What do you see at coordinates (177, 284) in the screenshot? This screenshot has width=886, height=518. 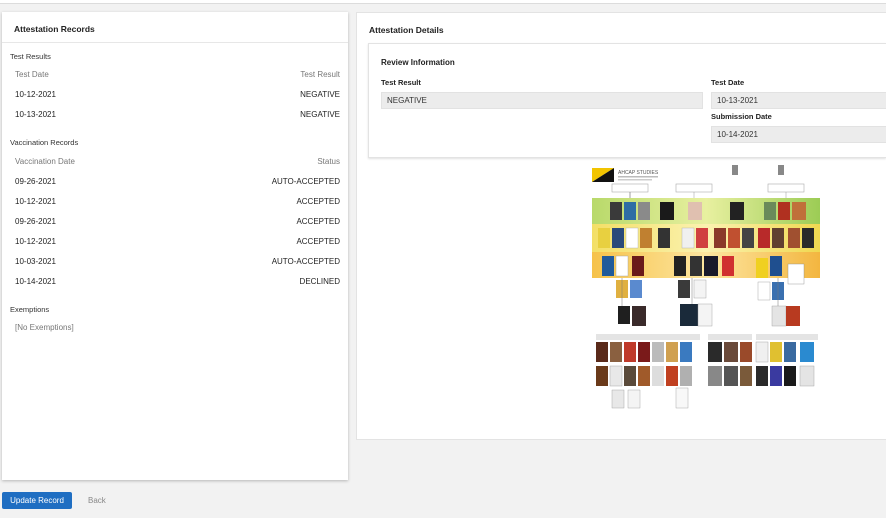 I see `table-row: 10-14-2021 DECLINED` at bounding box center [177, 284].